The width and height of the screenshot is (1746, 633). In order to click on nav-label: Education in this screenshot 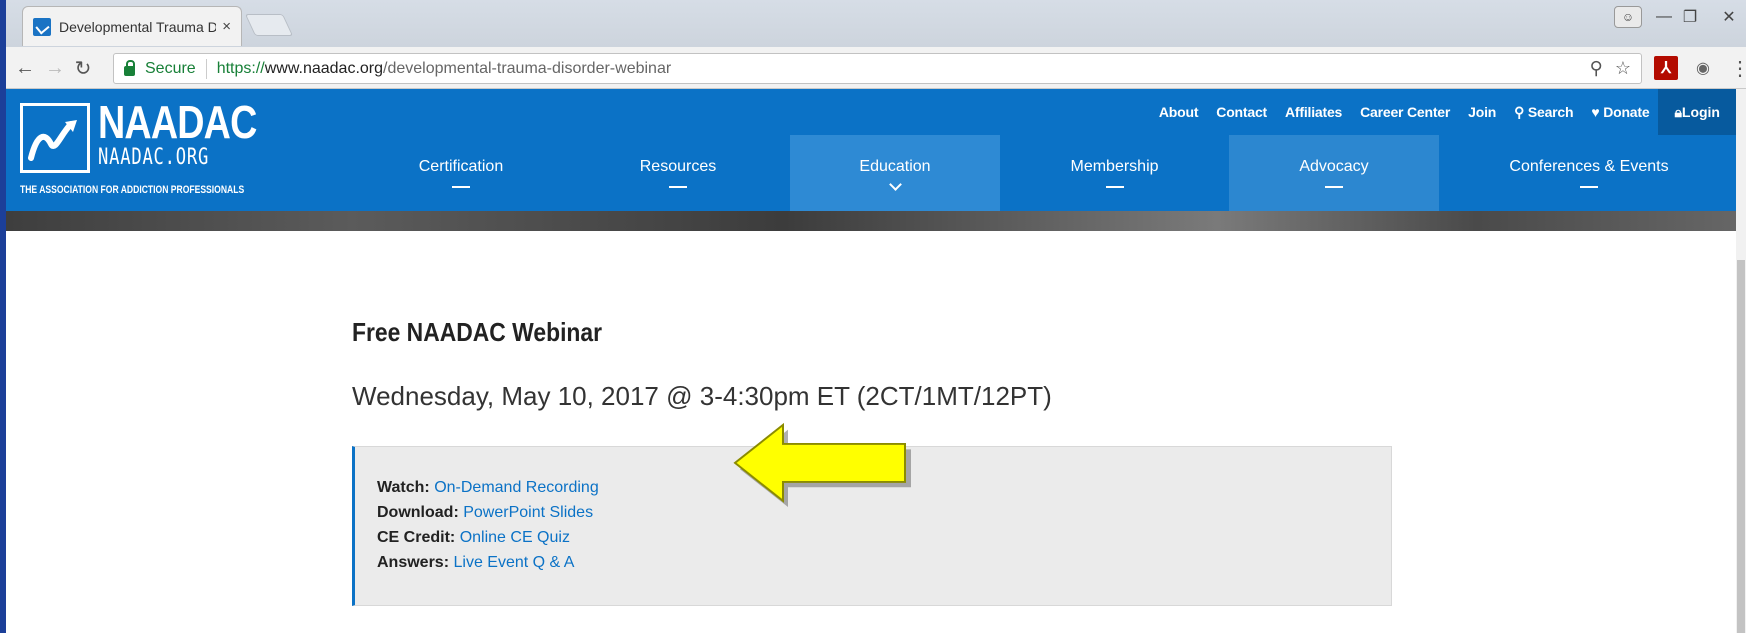, I will do `click(895, 166)`.